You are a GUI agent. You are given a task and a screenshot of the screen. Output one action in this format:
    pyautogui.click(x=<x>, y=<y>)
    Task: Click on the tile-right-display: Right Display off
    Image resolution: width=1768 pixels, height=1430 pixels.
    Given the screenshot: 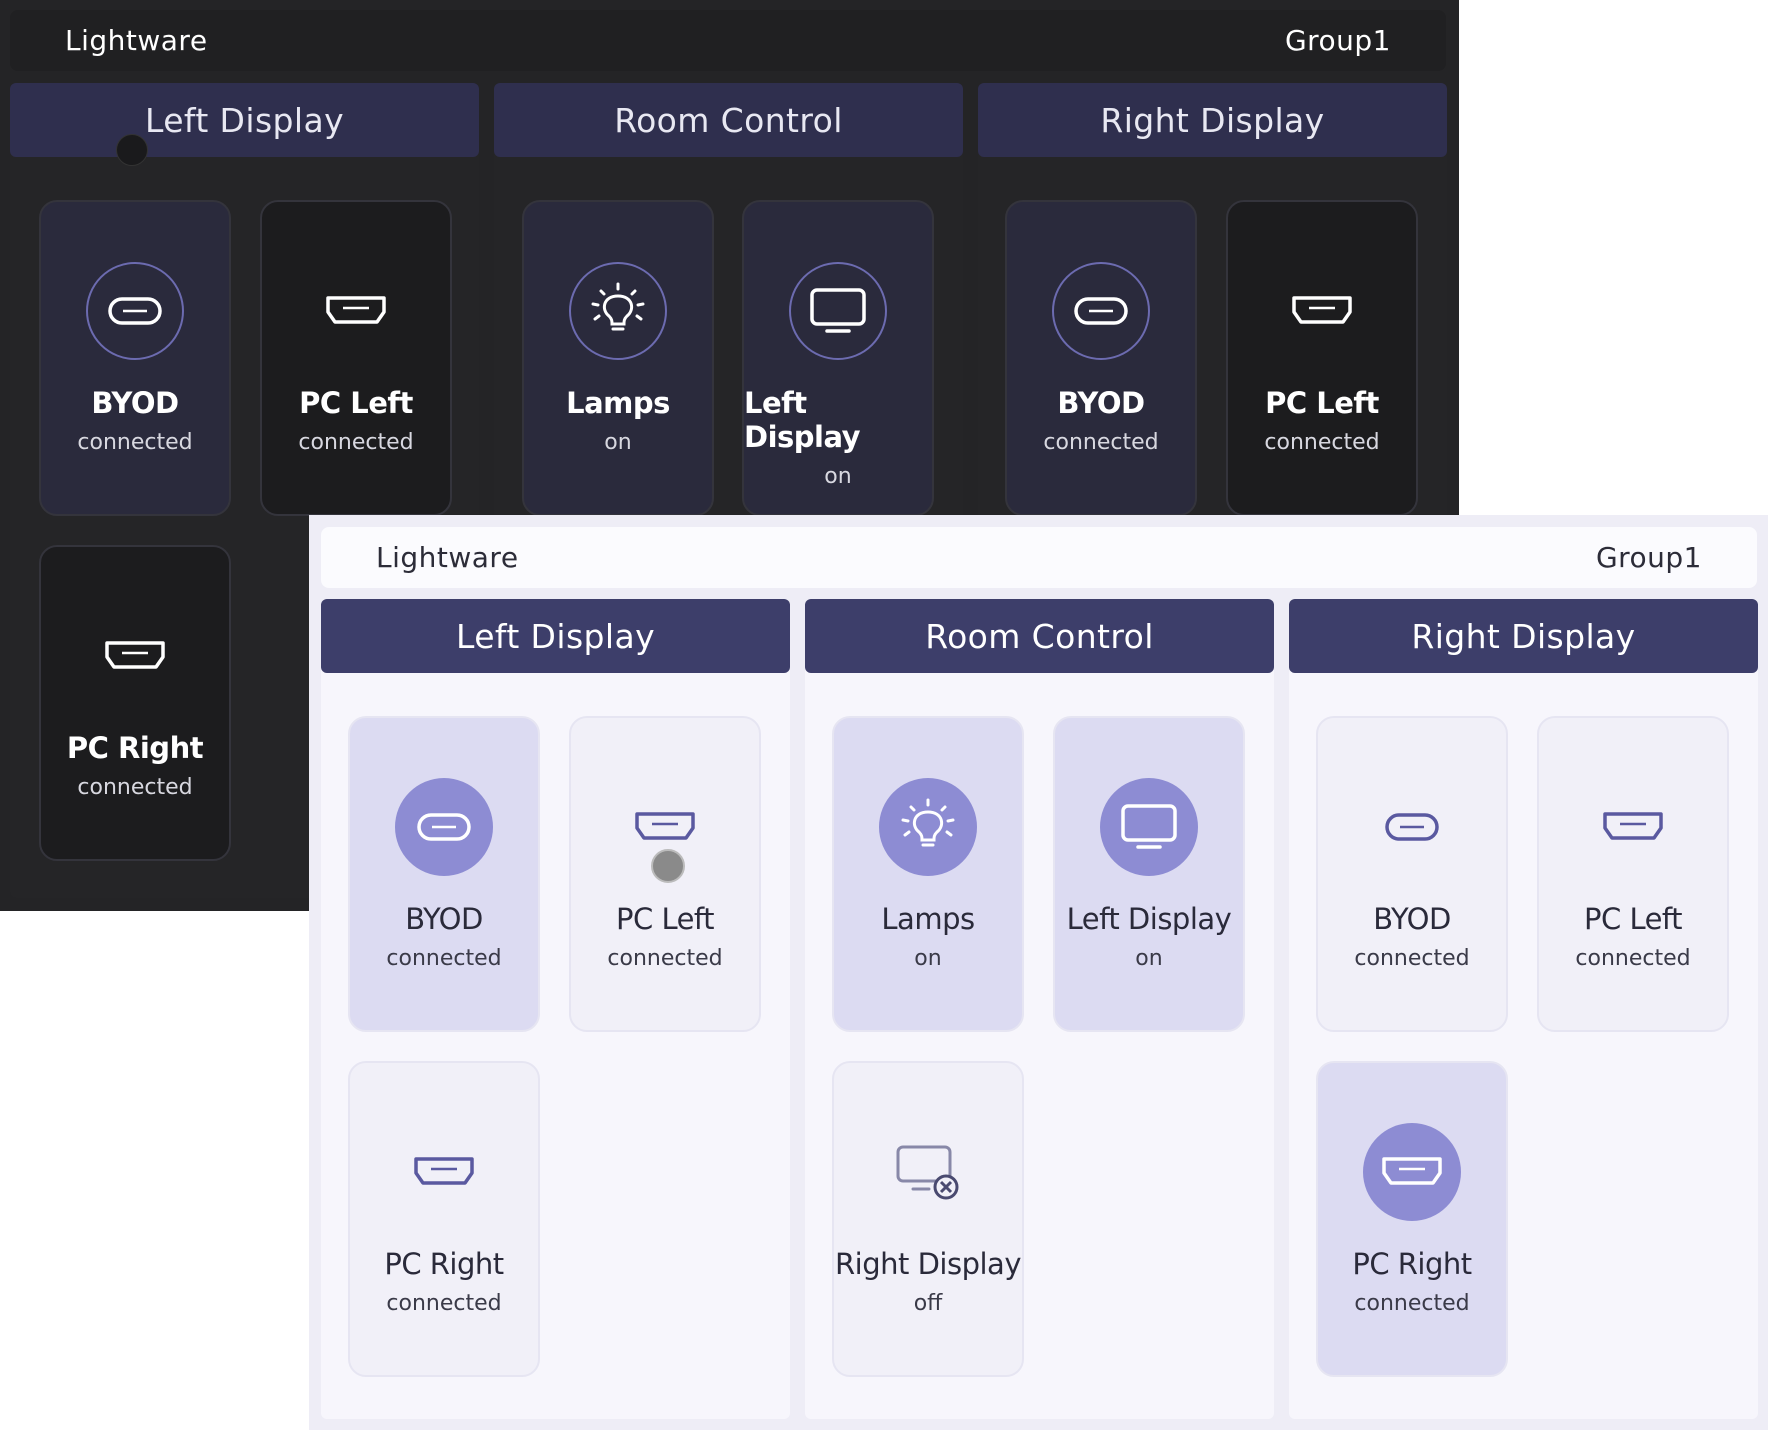 What is the action you would take?
    pyautogui.click(x=928, y=1219)
    